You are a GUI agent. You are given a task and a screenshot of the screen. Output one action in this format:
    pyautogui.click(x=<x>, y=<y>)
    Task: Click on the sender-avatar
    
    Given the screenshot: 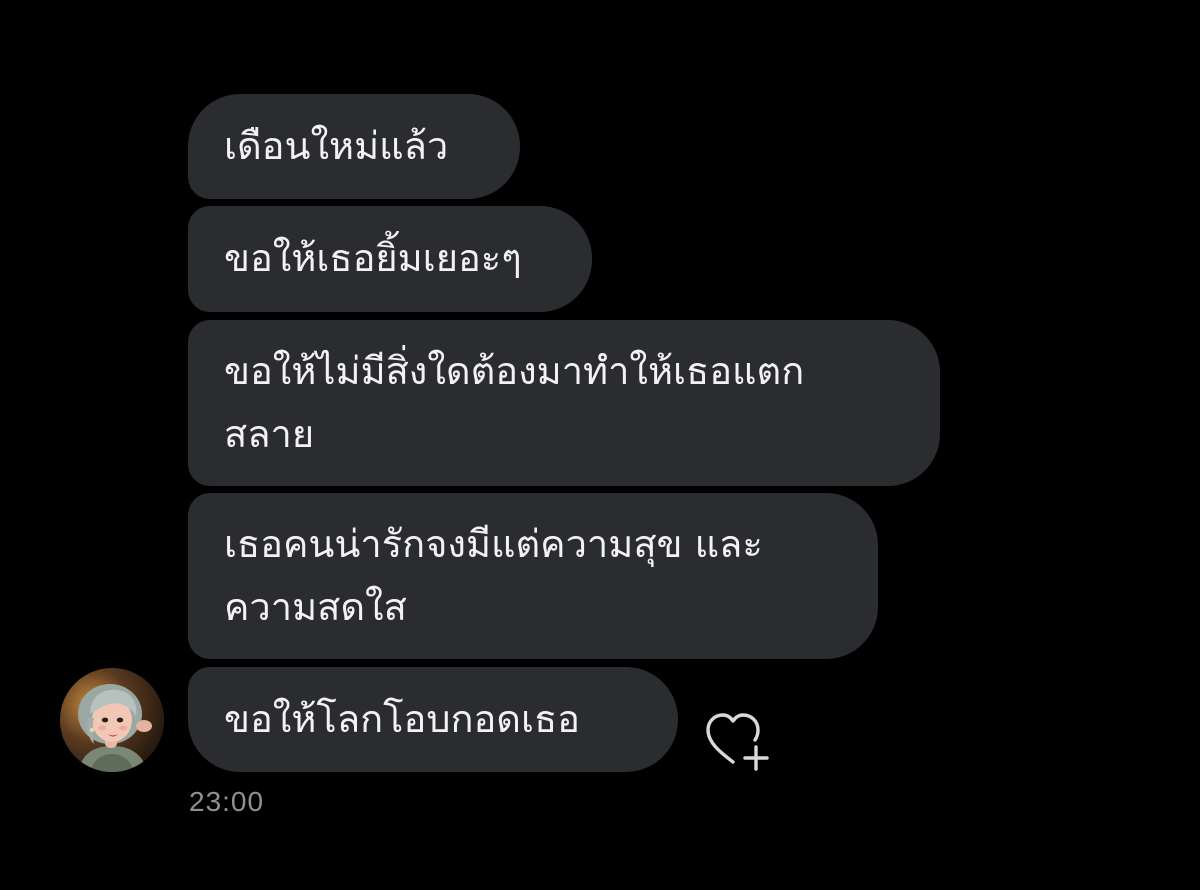 What is the action you would take?
    pyautogui.click(x=112, y=720)
    